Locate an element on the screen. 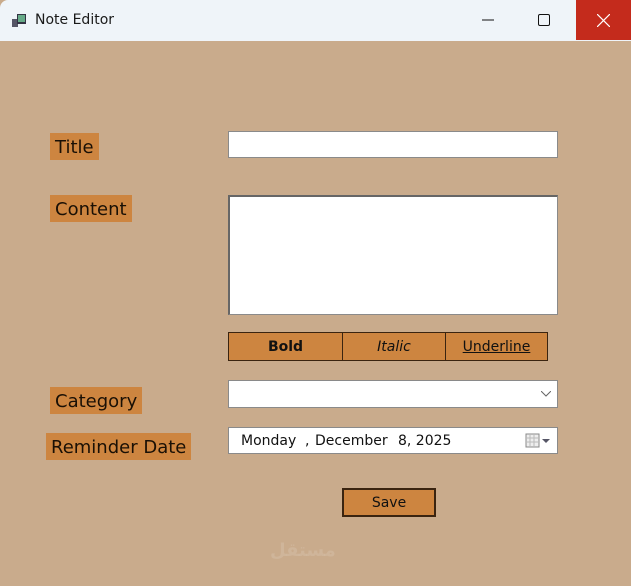  format-toolbar: Bold Italic Underline is located at coordinates (388, 346).